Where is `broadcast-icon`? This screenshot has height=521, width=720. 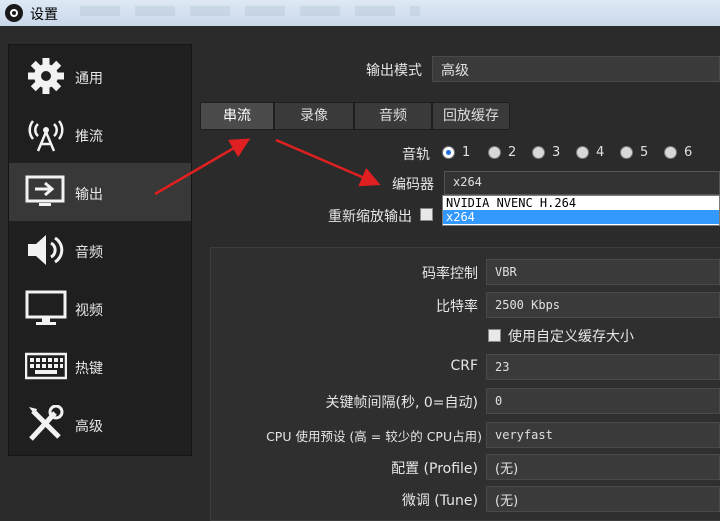 broadcast-icon is located at coordinates (46, 136).